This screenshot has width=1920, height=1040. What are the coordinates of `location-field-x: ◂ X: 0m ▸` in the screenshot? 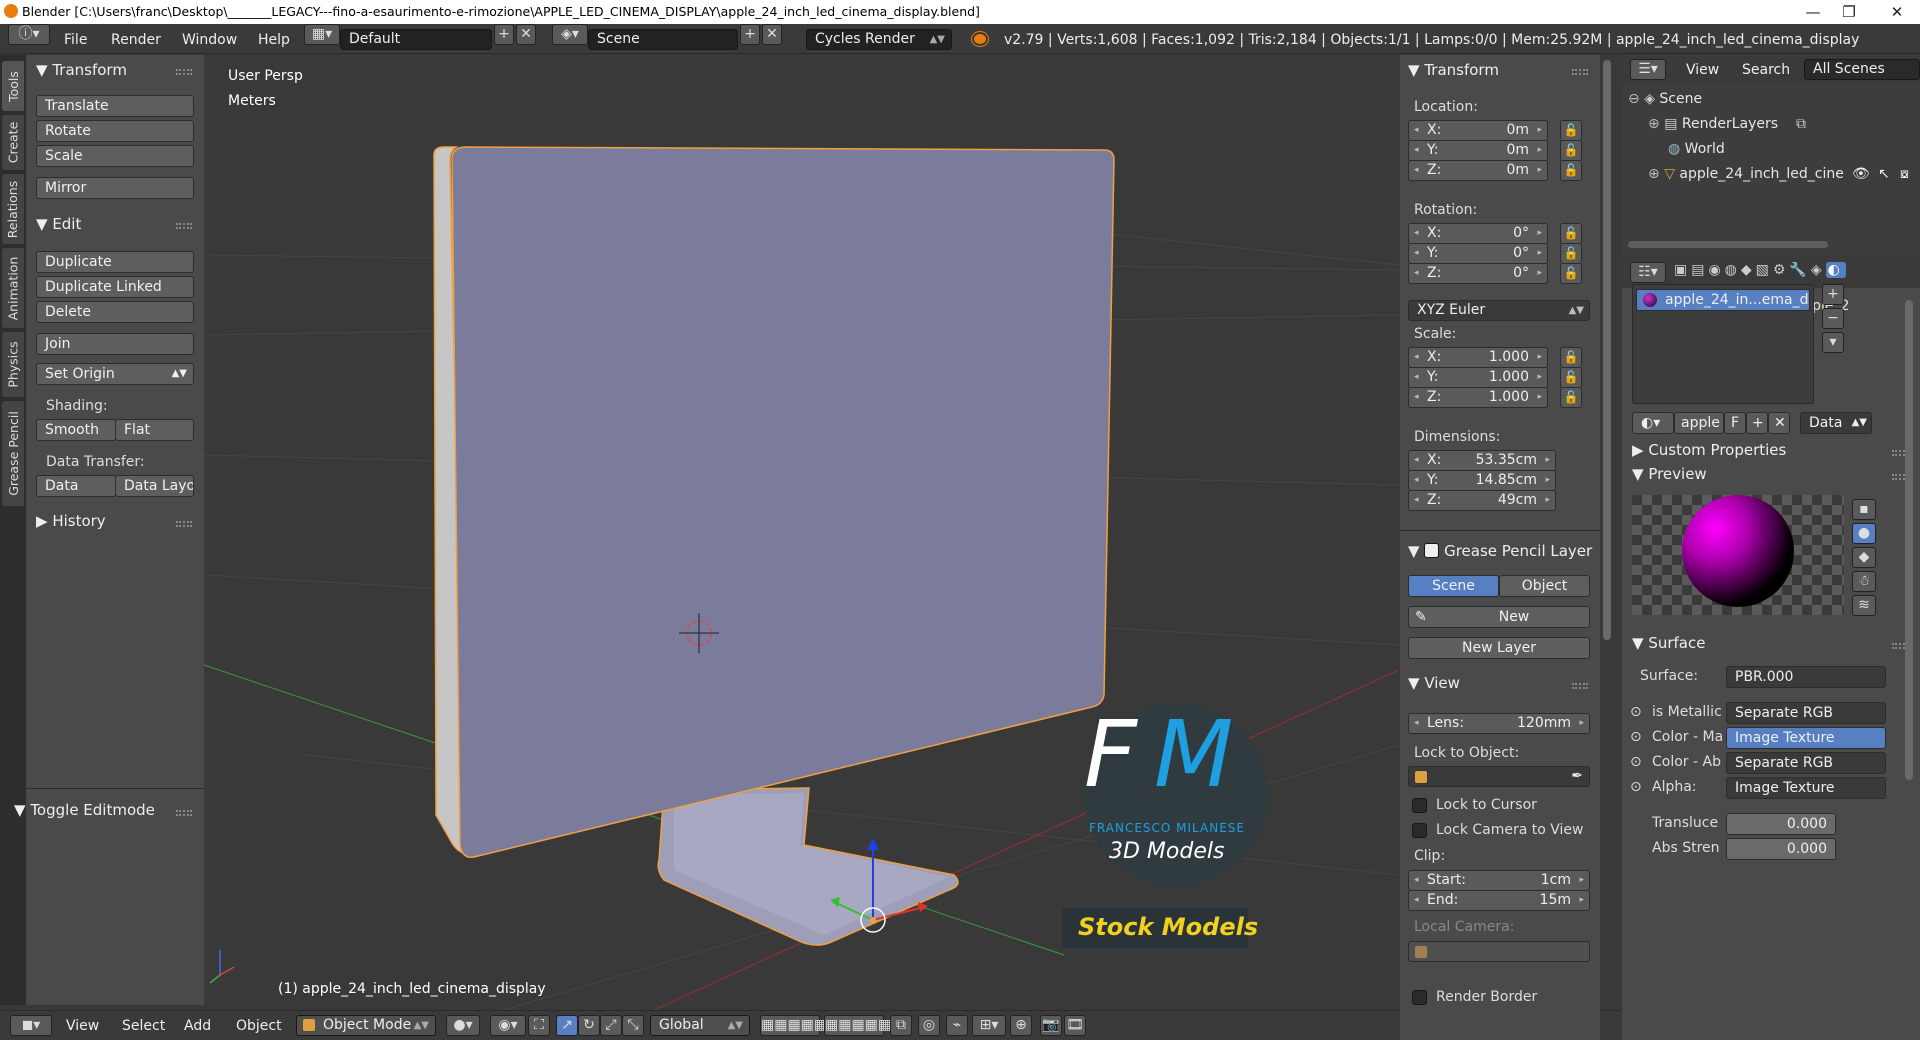 It's located at (1478, 130).